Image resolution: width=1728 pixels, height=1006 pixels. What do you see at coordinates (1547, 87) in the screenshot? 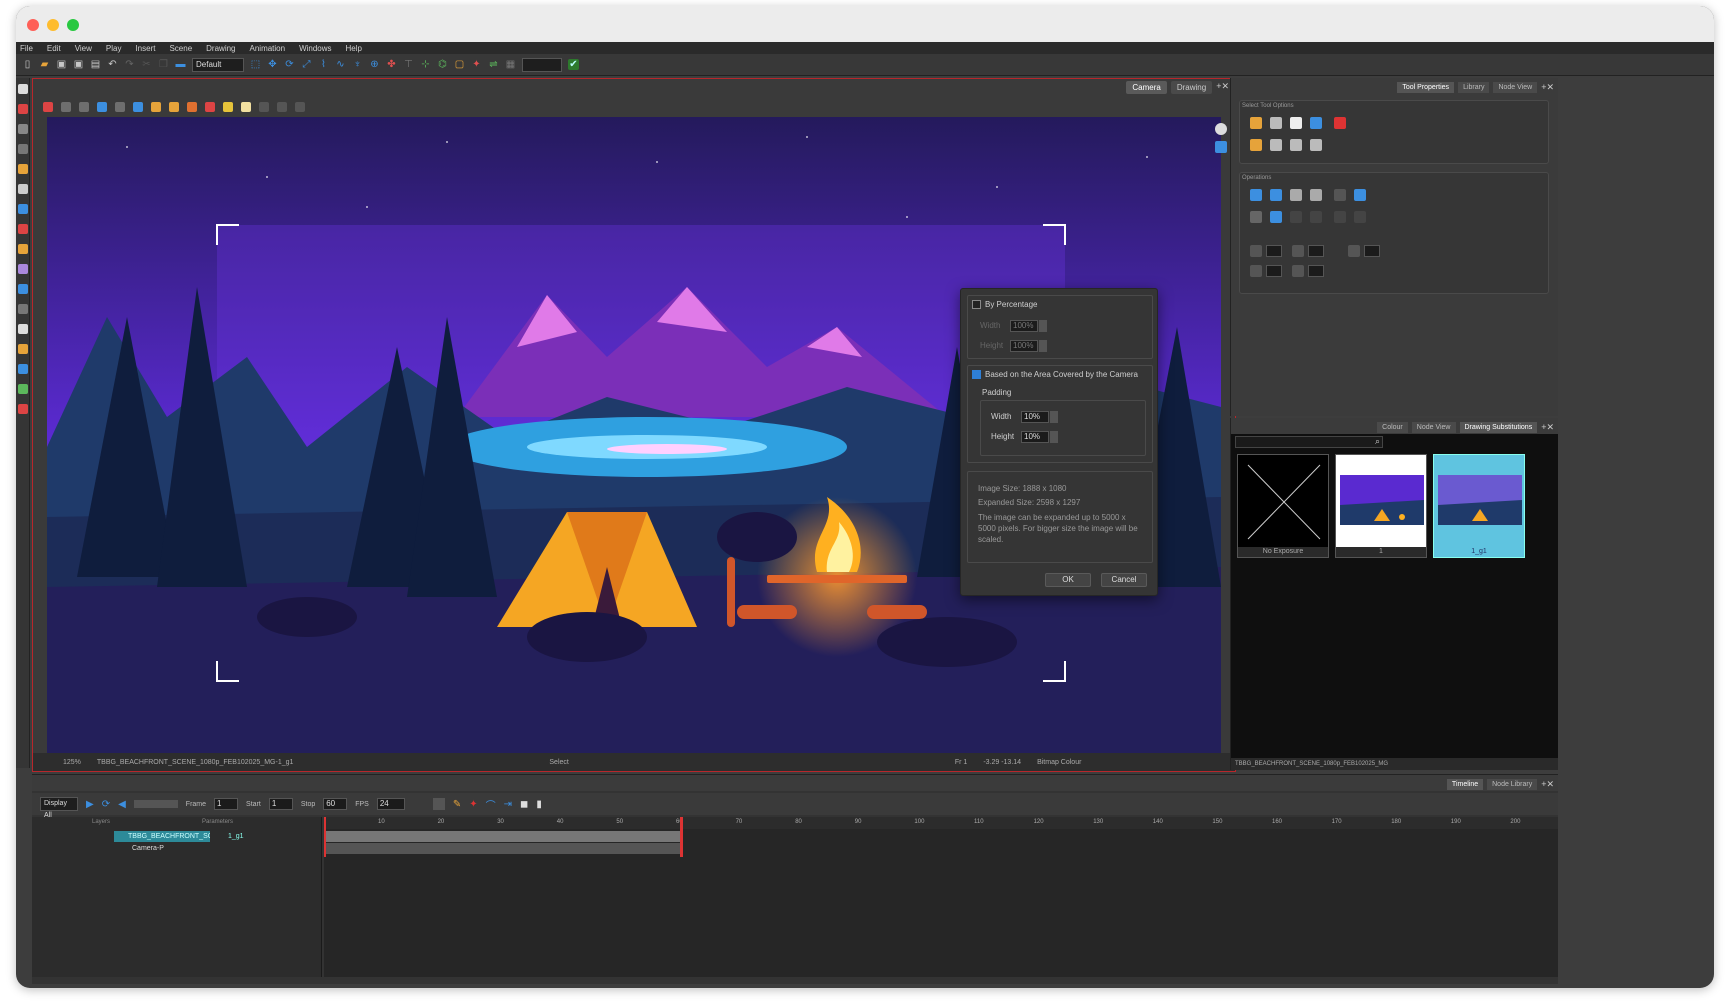
I see `add-panel-tab-icon: +✕` at bounding box center [1547, 87].